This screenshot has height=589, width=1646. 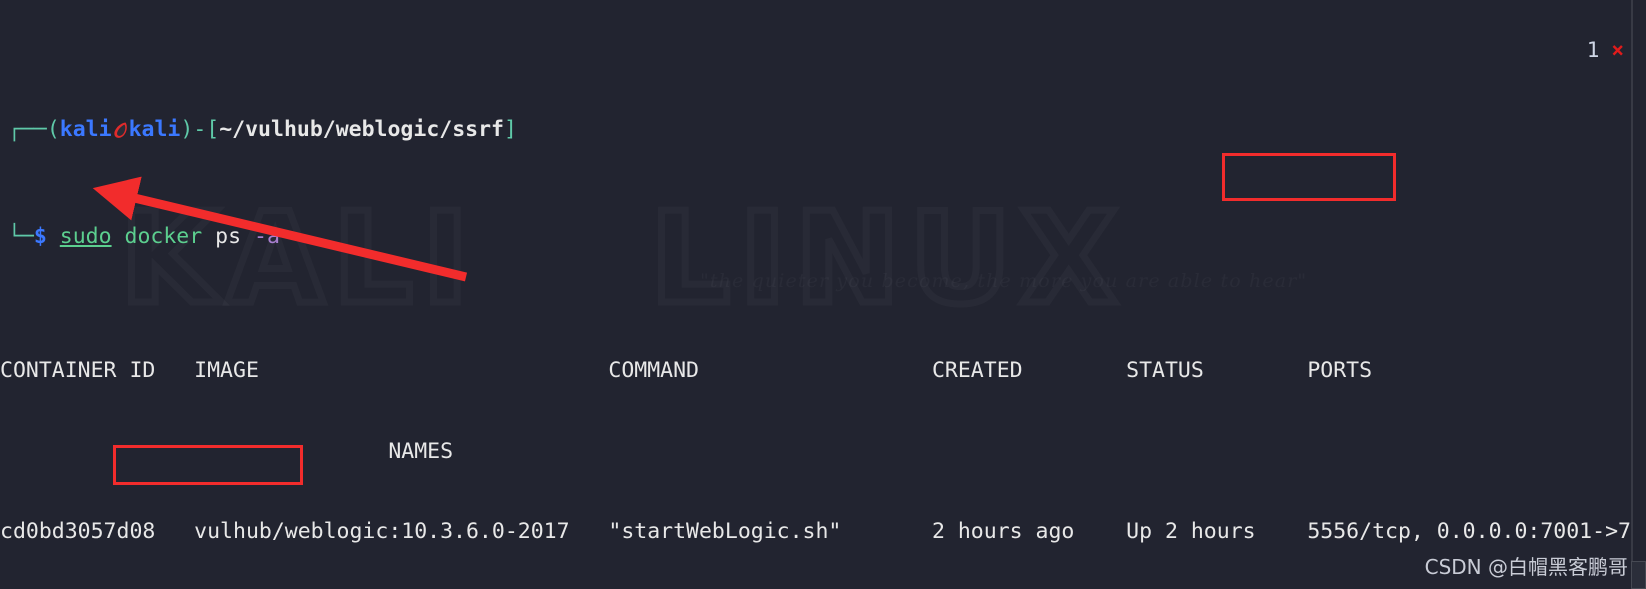 I want to click on prompt-close-paren: ), so click(x=187, y=130).